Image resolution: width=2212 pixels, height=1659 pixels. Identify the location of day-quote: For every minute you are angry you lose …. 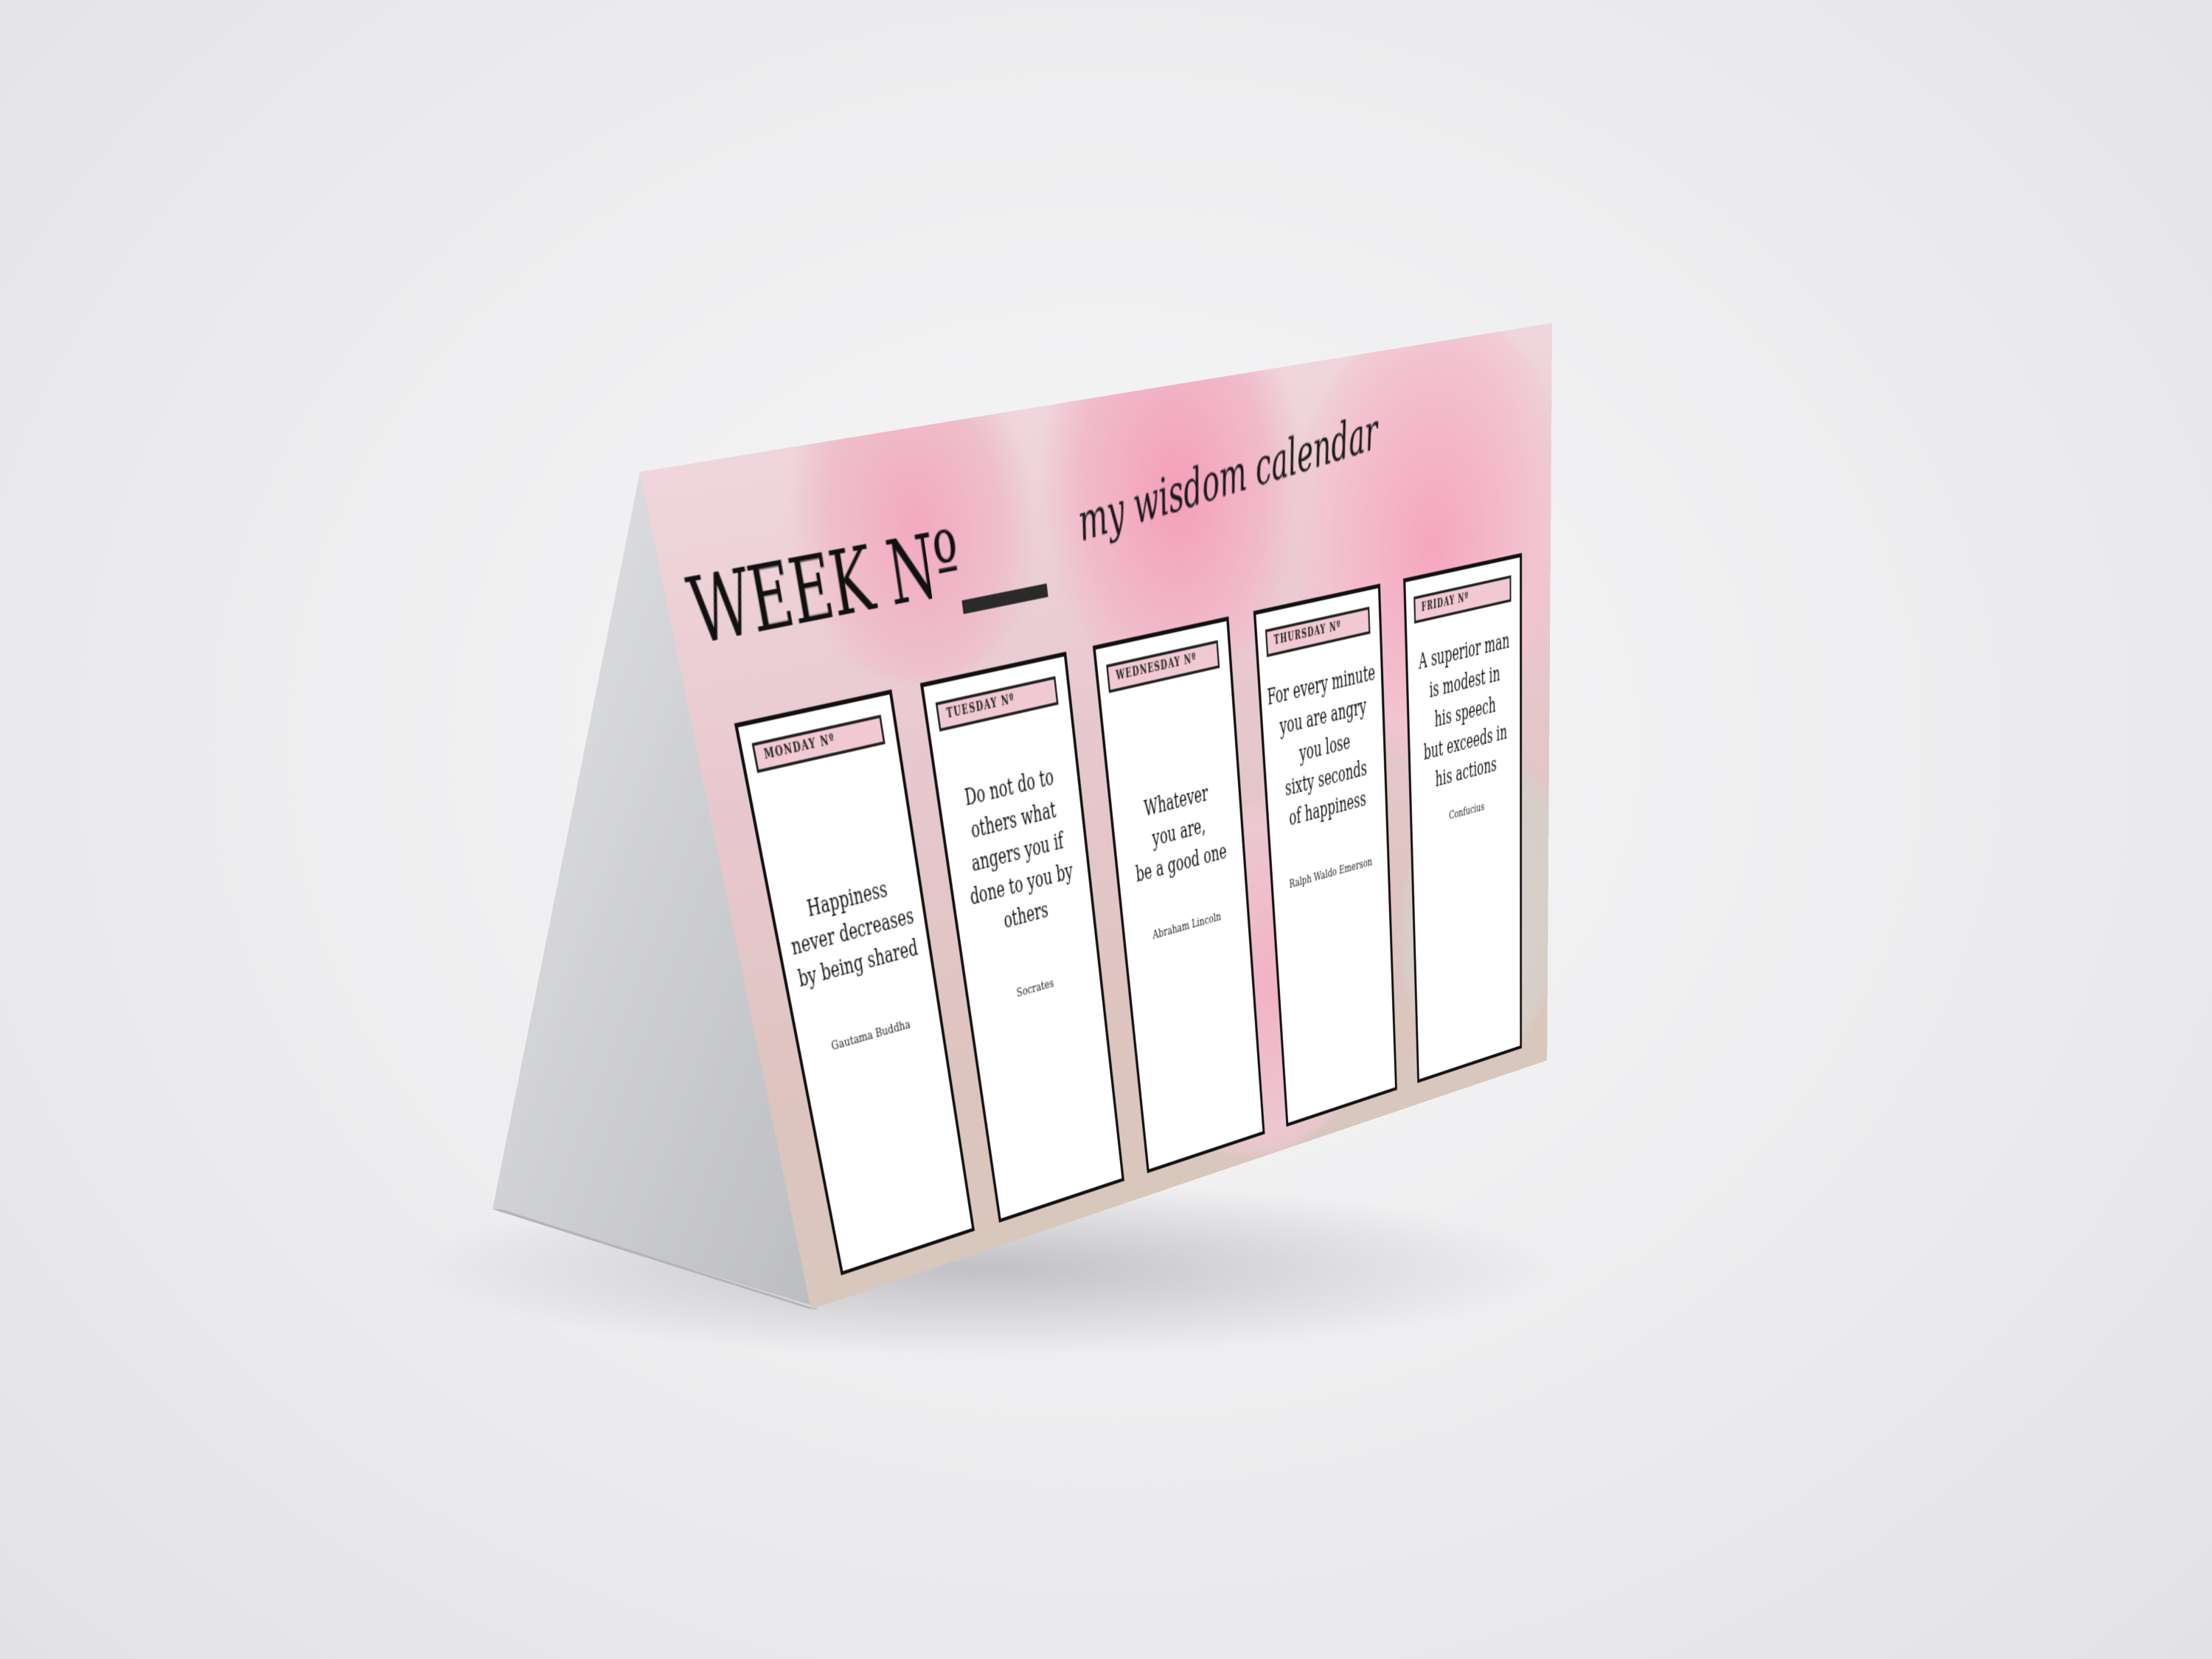
(1321, 745).